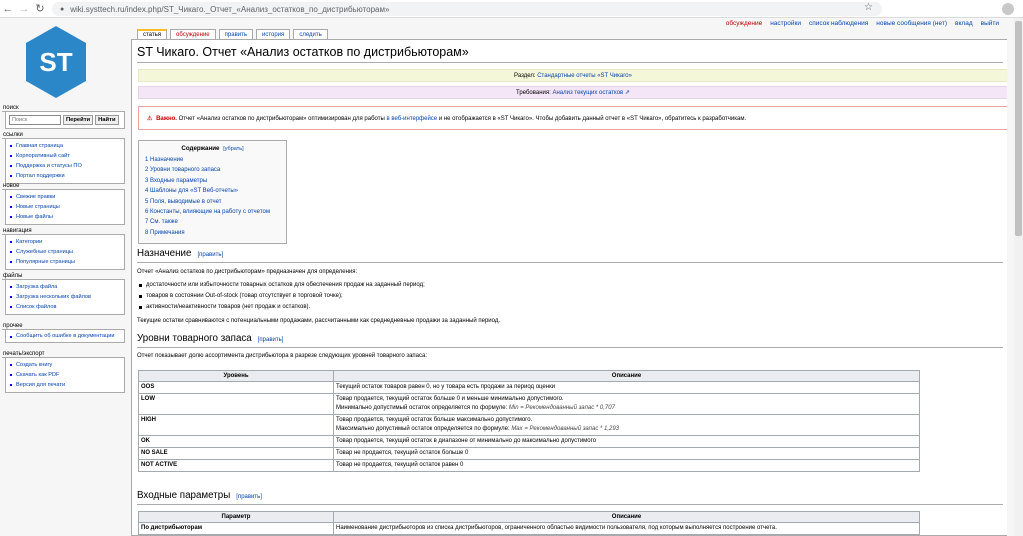  Describe the element at coordinates (36, 307) in the screenshot. I see `sidebar-link: Список файлов` at that location.